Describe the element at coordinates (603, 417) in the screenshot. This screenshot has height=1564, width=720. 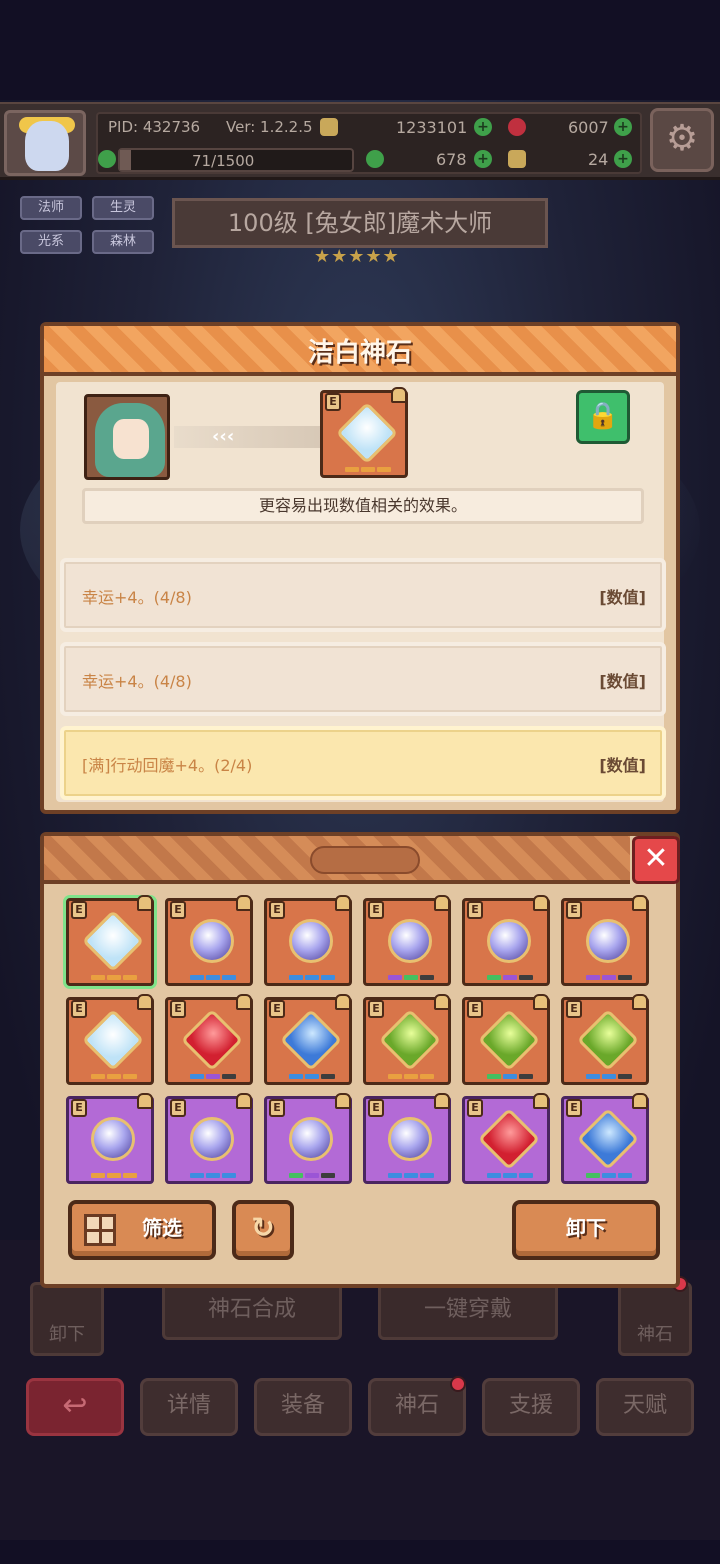
I see `lock-toggle-button: 🔒` at that location.